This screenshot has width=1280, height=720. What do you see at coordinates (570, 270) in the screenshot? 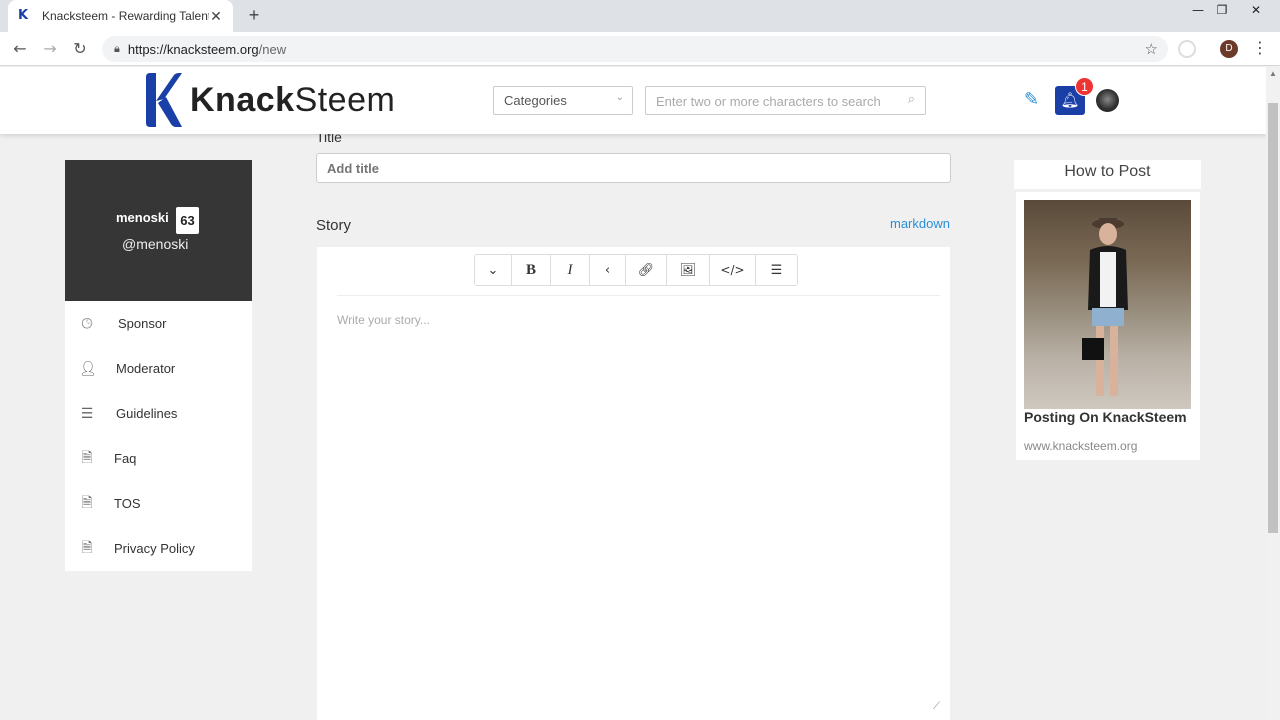
I see `italic-icon: I` at bounding box center [570, 270].